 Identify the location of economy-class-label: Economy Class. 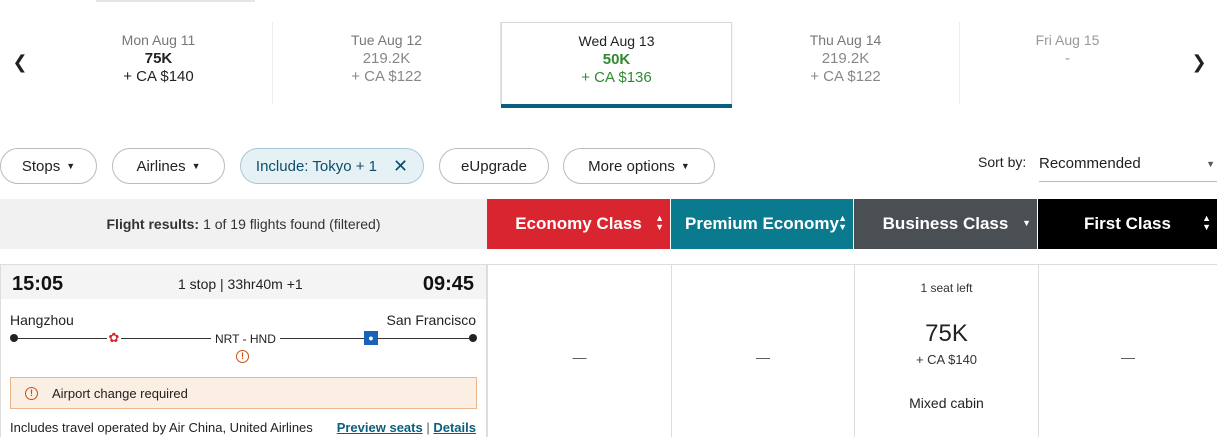
(578, 223).